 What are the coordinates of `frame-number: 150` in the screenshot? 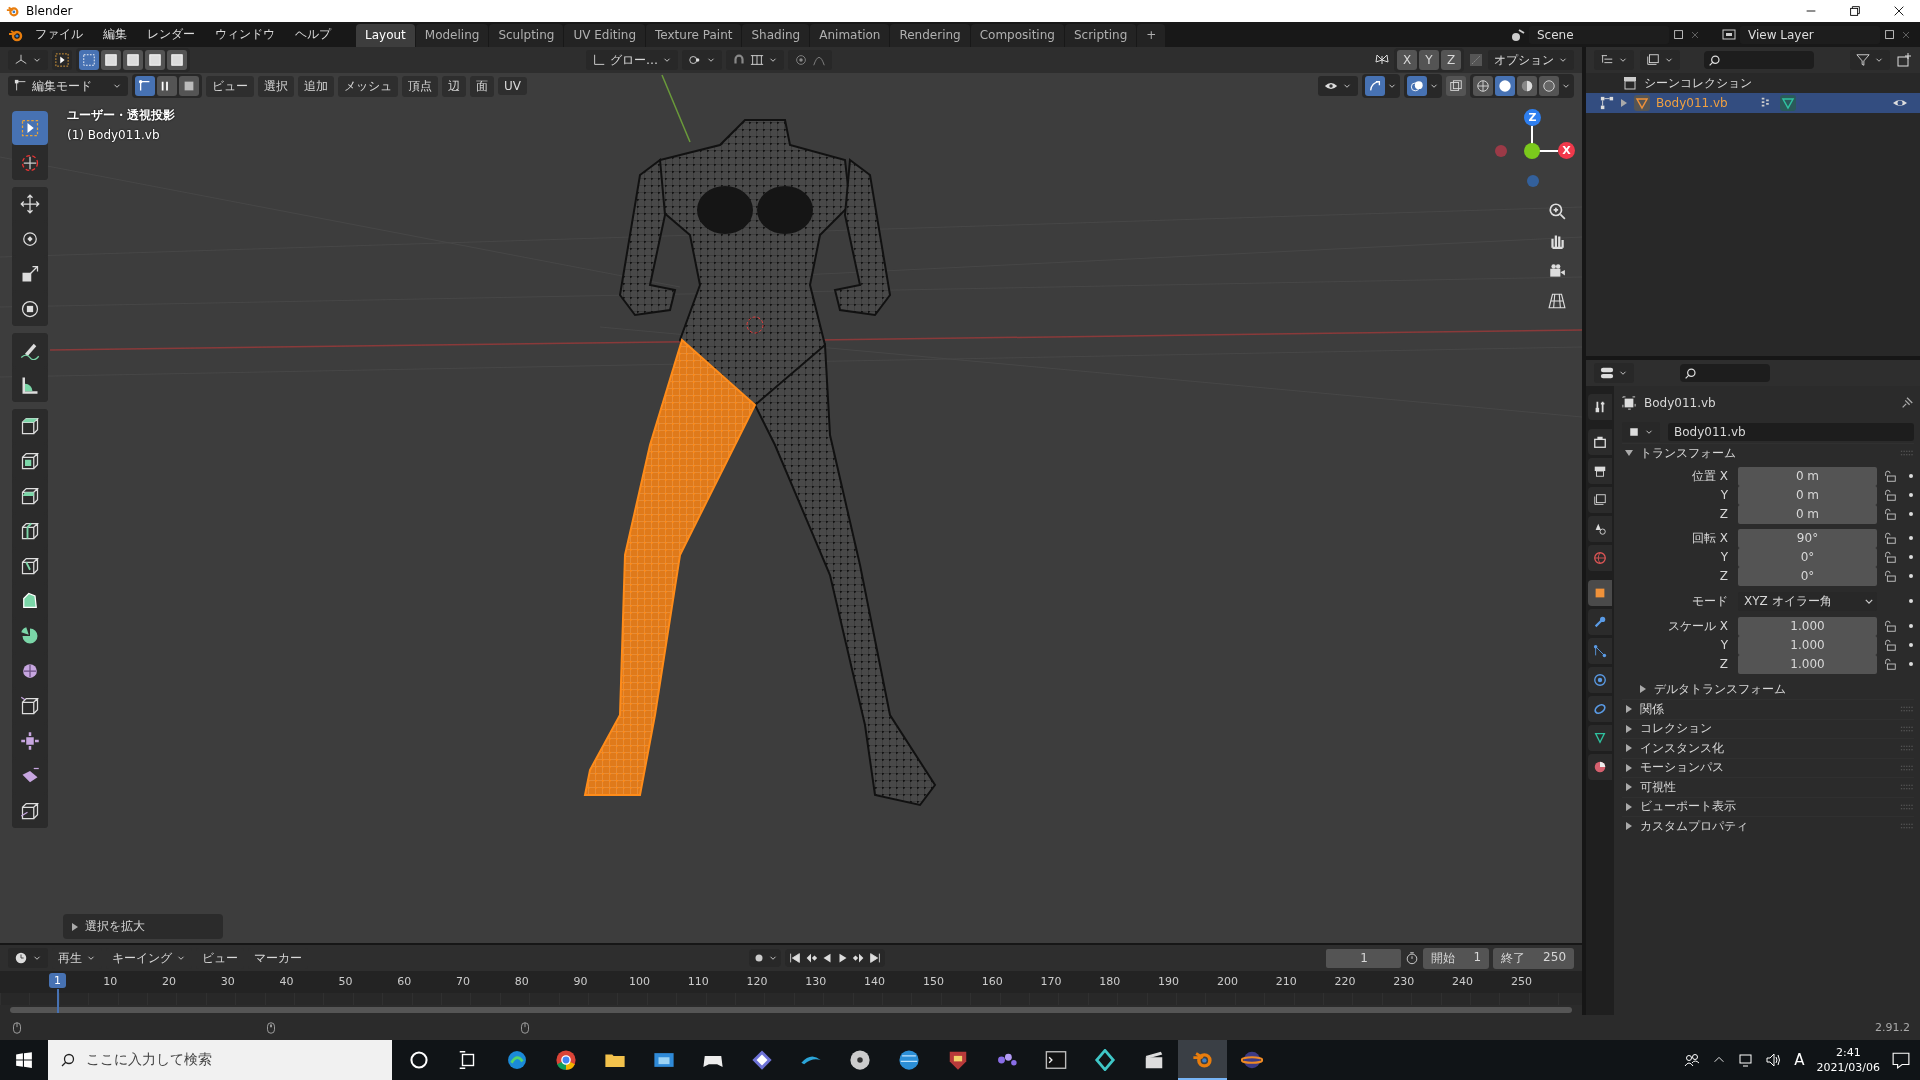 It's located at (933, 981).